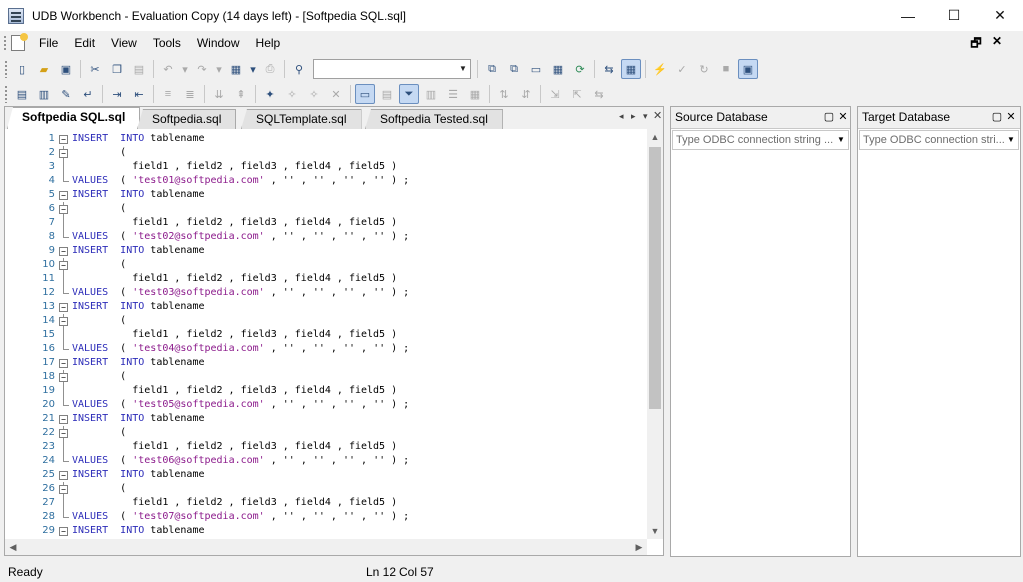 This screenshot has width=1023, height=582. Describe the element at coordinates (908, 15) in the screenshot. I see `minimize-button: —` at that location.